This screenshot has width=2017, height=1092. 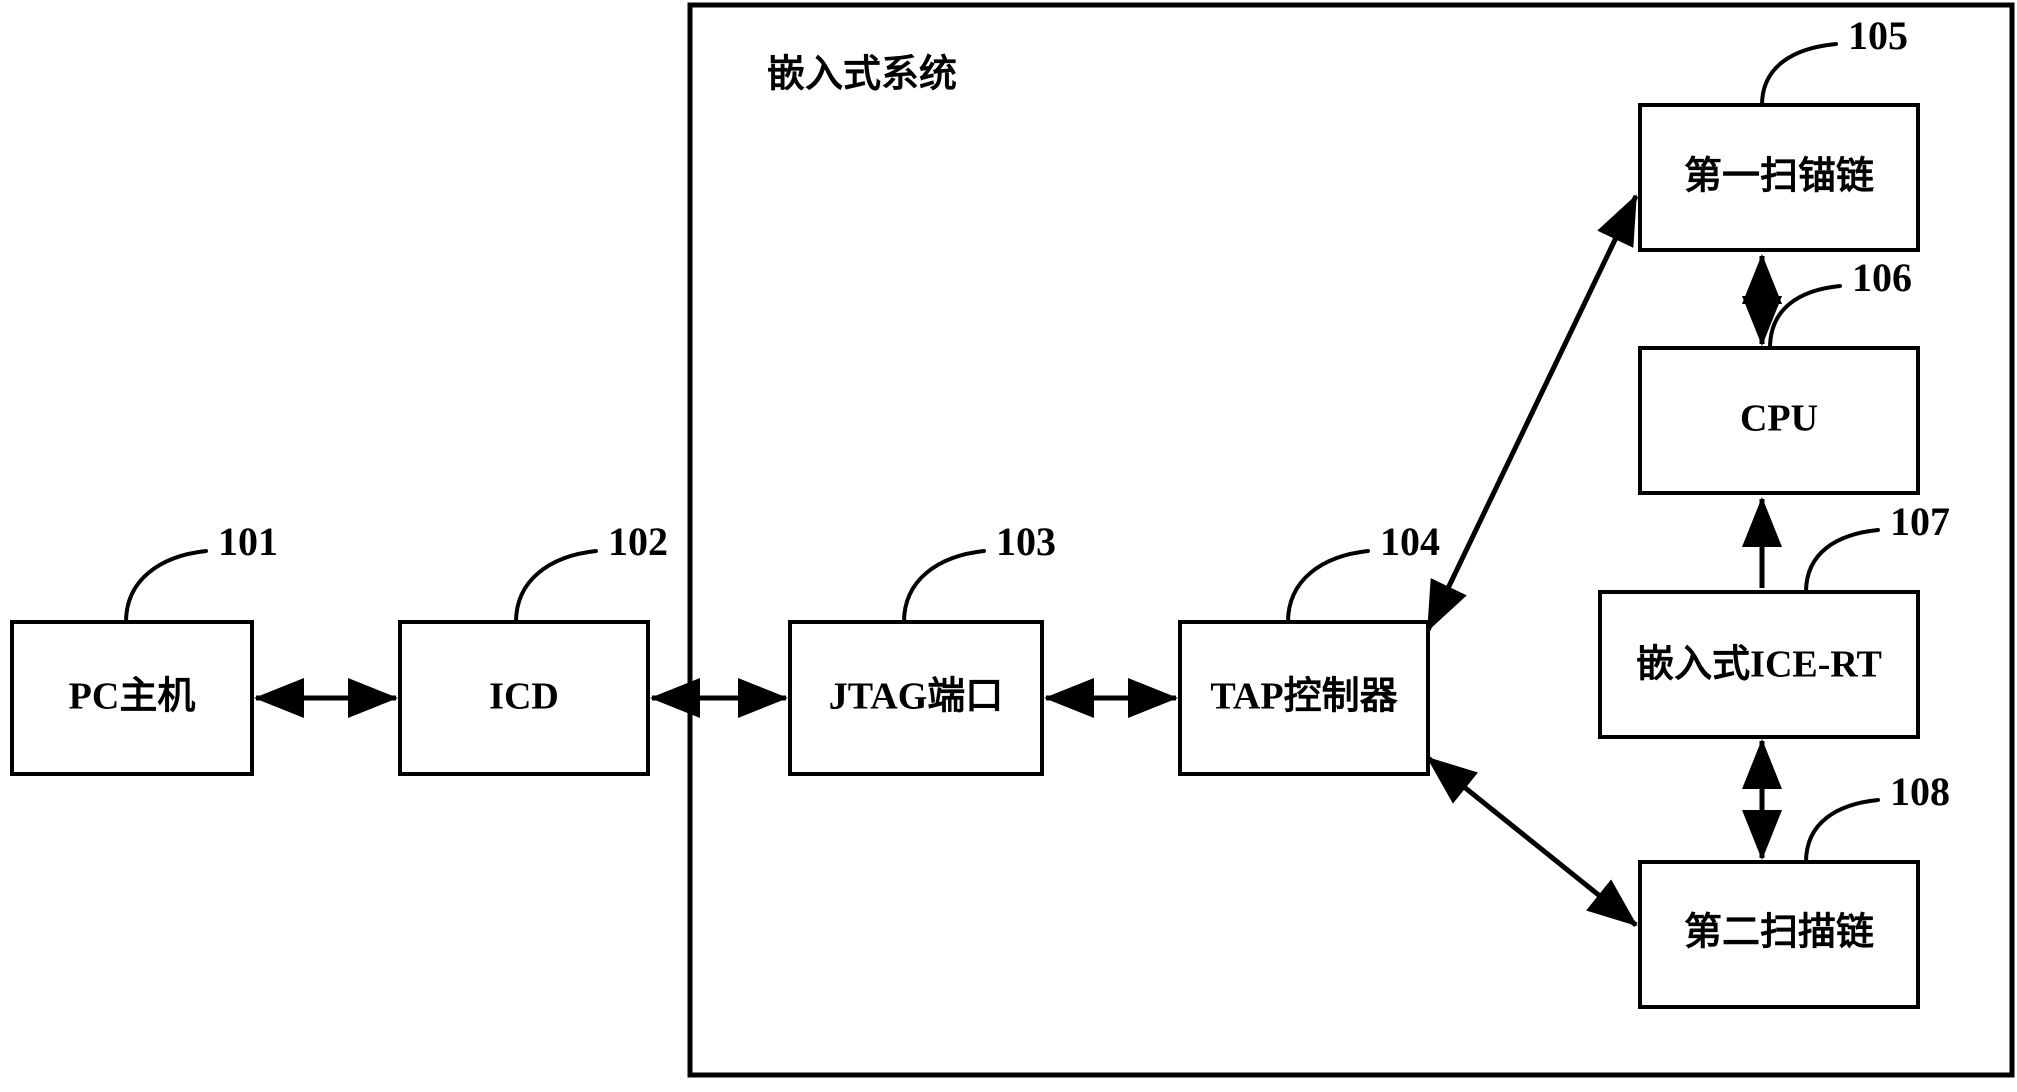 I want to click on connector-tap-controller-to-first-scan-chain, so click(x=1532, y=413).